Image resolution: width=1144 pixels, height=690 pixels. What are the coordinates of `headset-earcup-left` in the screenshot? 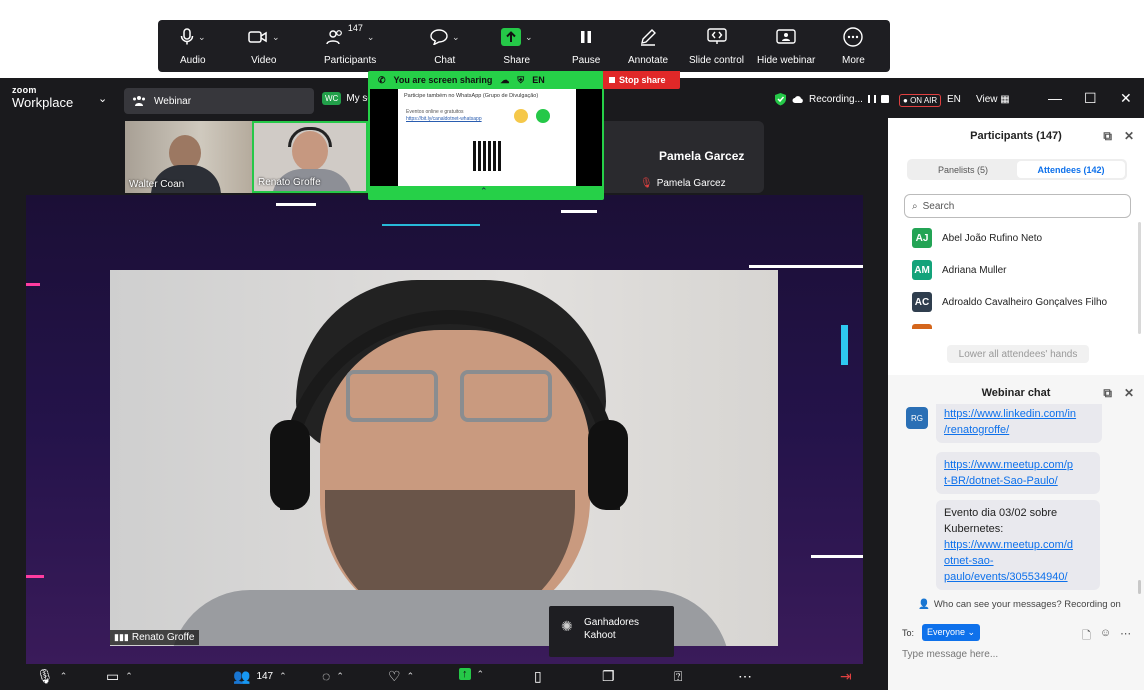 It's located at (290, 465).